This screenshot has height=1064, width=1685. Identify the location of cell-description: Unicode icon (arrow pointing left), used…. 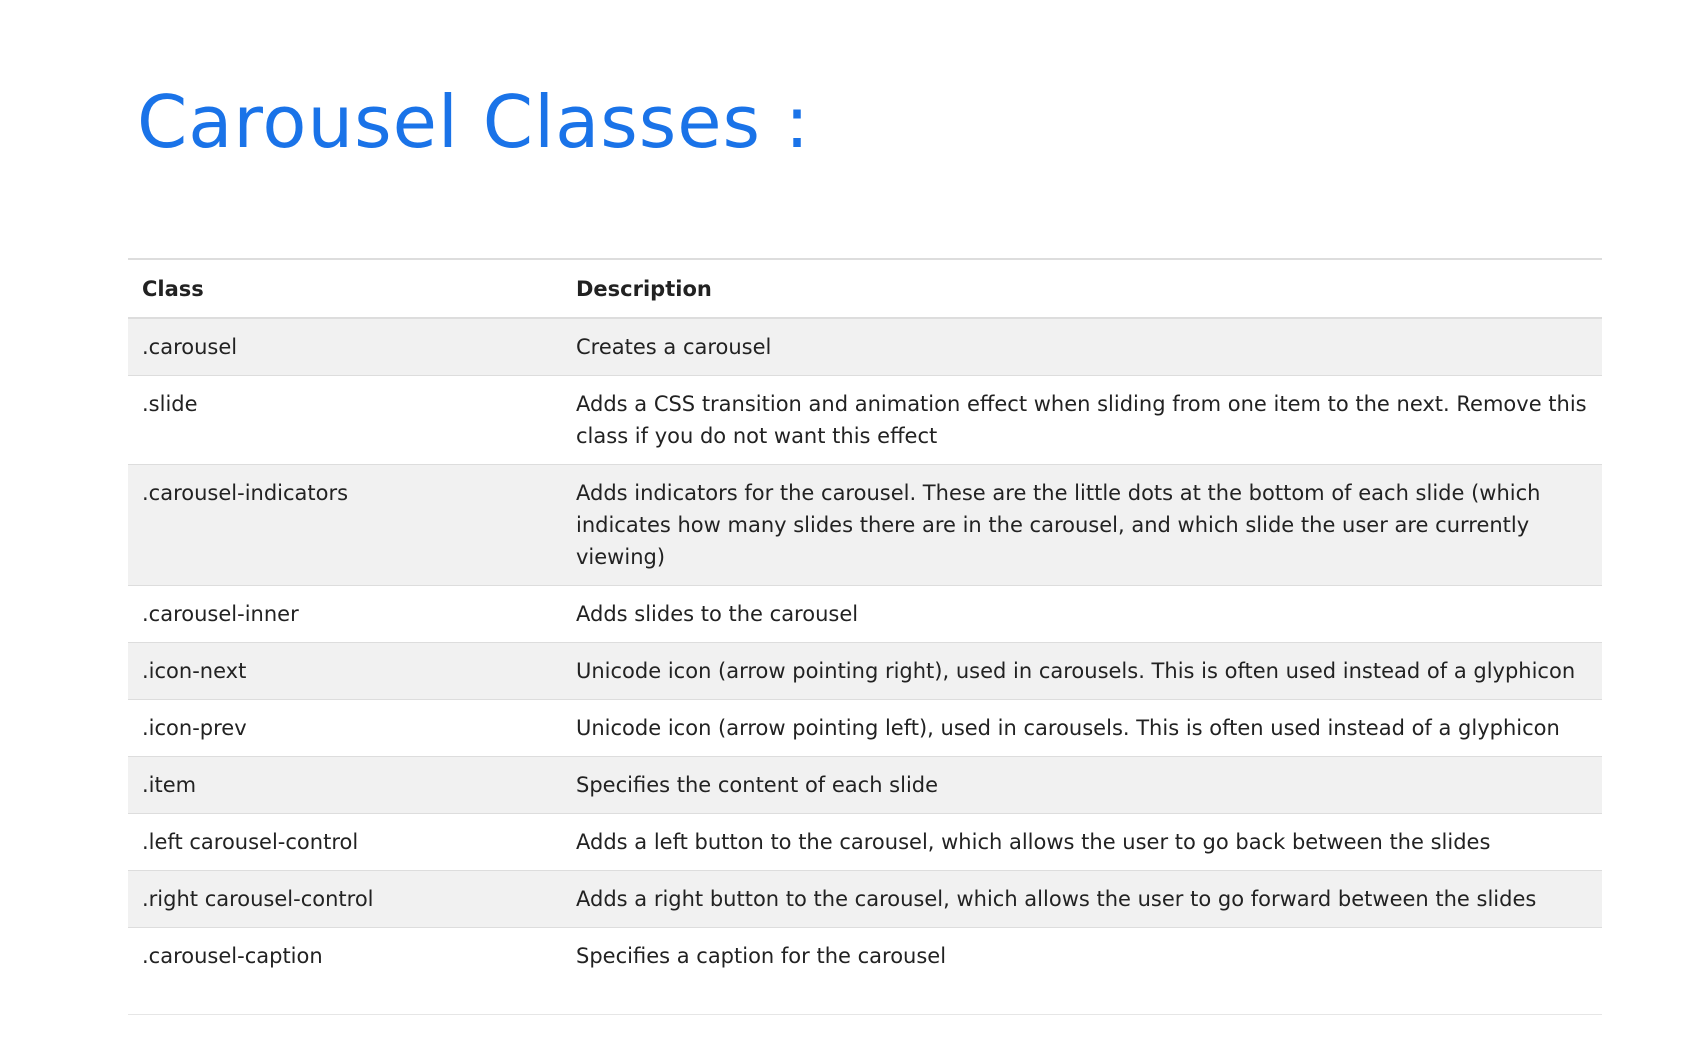
(1082, 728).